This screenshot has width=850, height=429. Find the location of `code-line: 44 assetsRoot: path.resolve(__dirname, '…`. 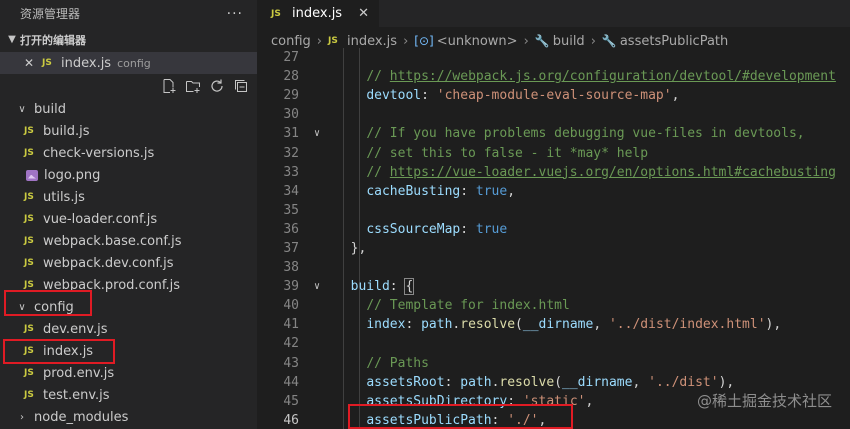

code-line: 44 assetsRoot: path.resolve(__dirname, '… is located at coordinates (553, 382).